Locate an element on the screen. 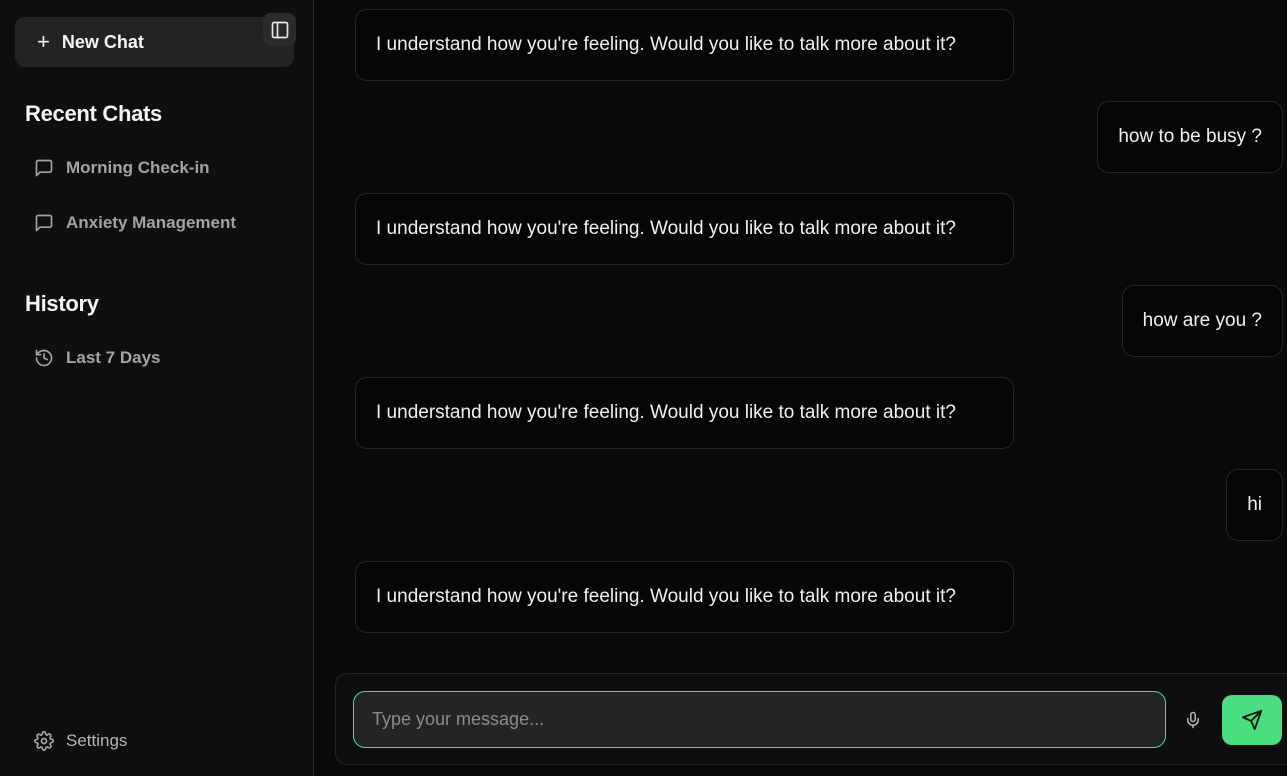  settings-button: Settings is located at coordinates (80, 741).